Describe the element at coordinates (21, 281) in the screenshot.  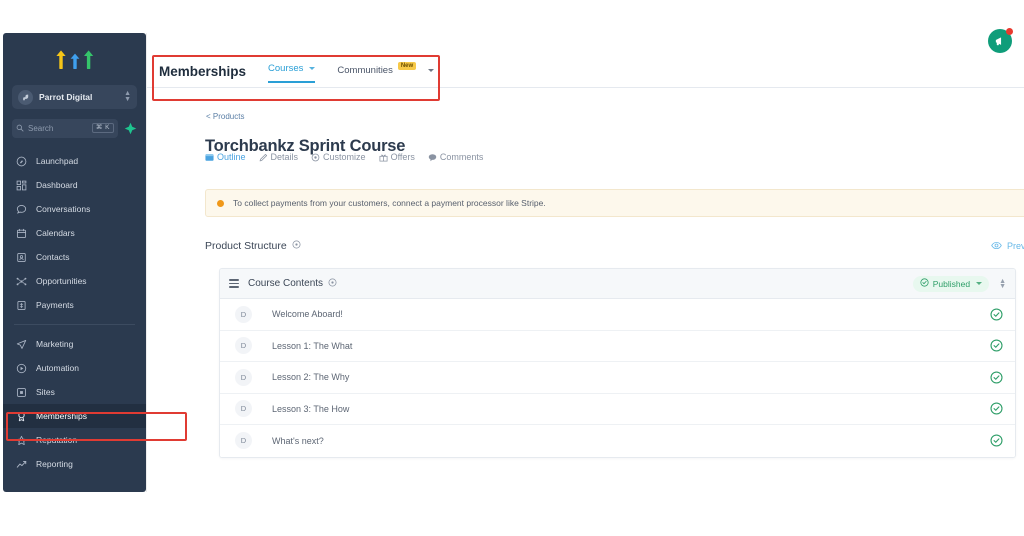
I see `funnel-nodes-icon` at that location.